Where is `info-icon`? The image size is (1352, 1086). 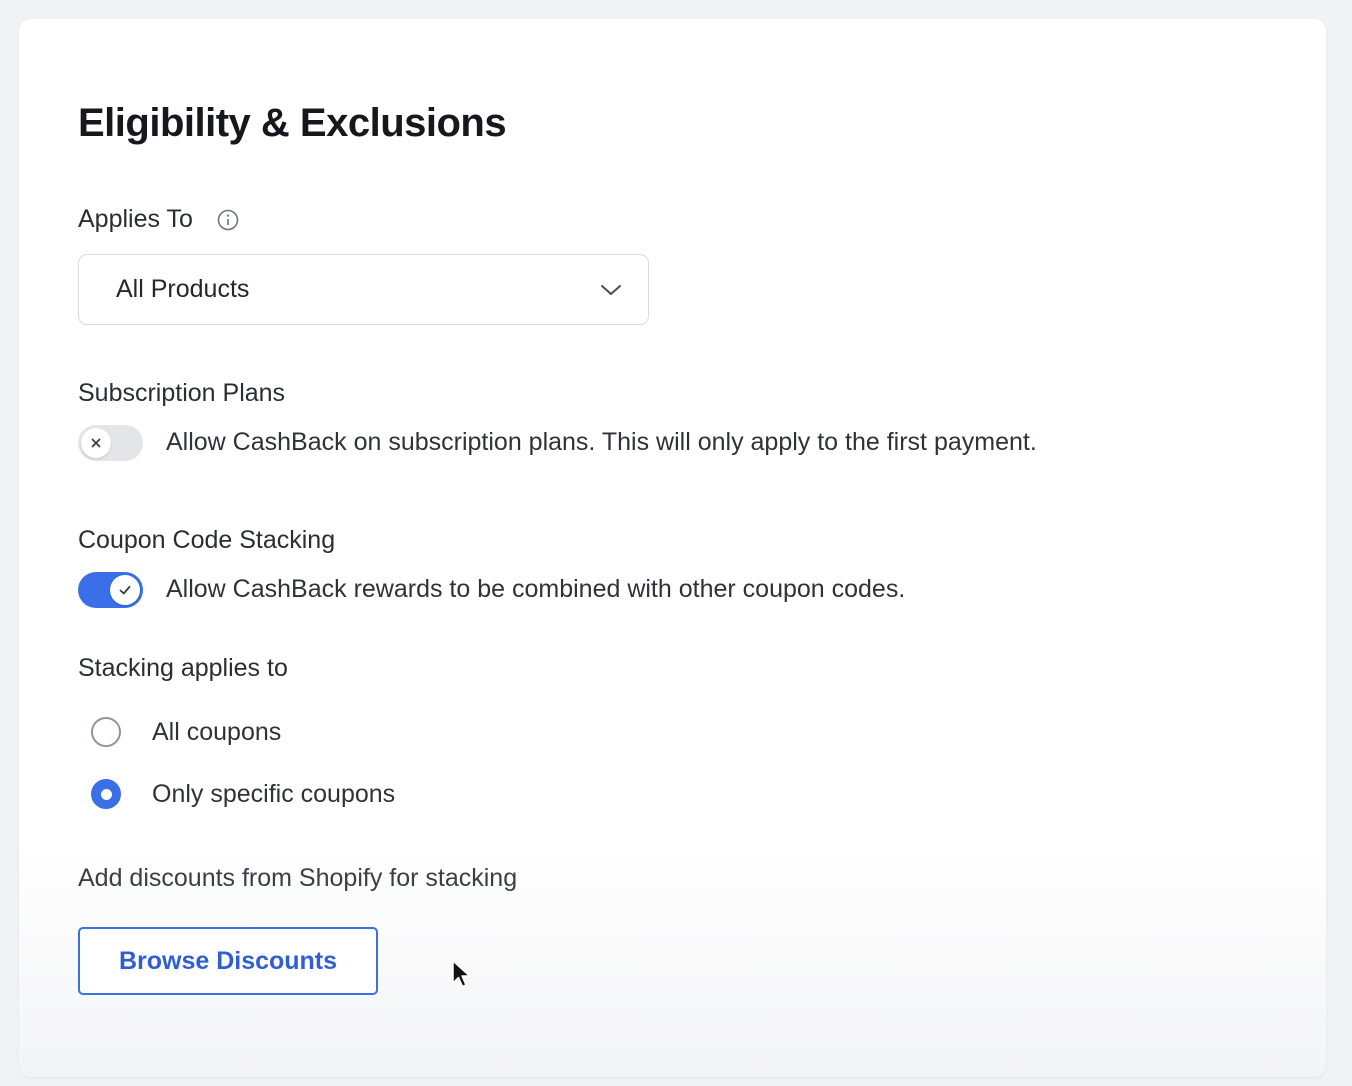 info-icon is located at coordinates (228, 220).